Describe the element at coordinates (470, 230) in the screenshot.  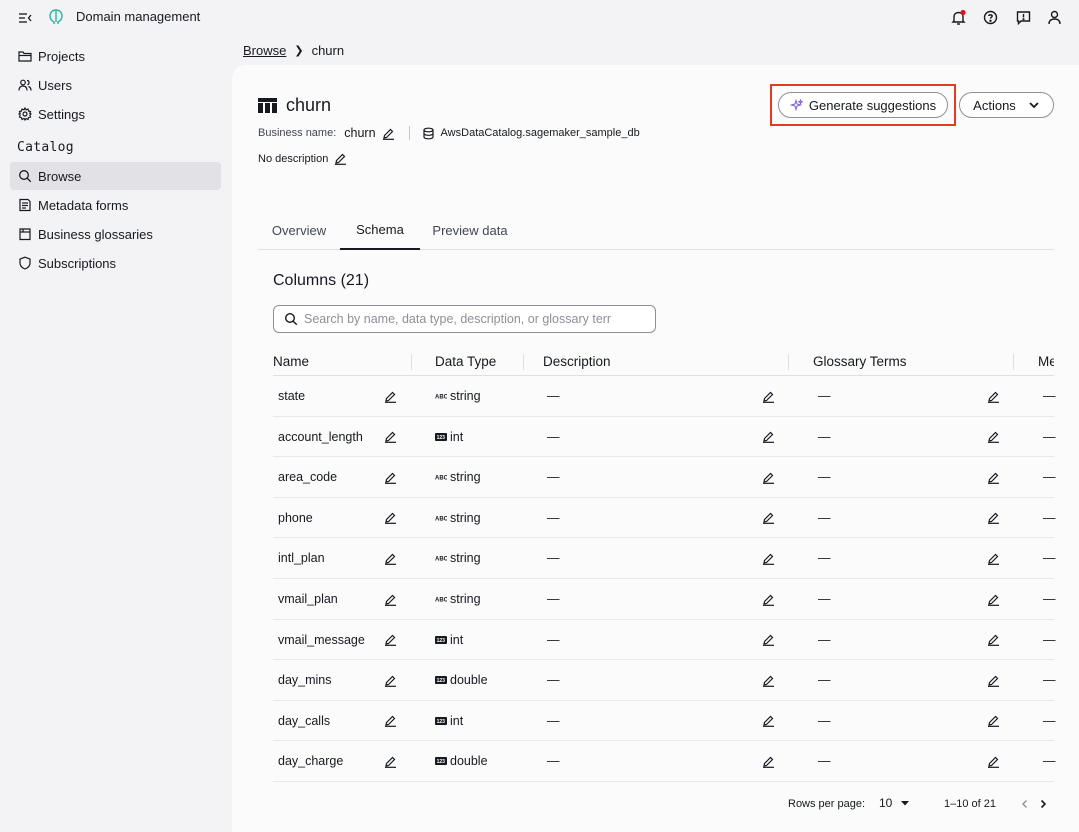
I see `tab-preview-data: Preview data` at that location.